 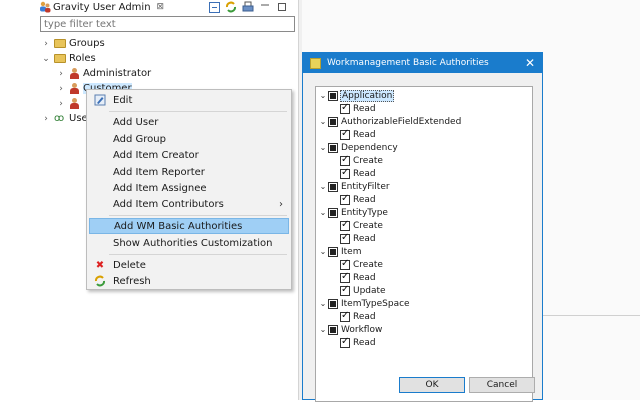 What do you see at coordinates (72, 43) in the screenshot?
I see `tree-item-groups: › Groups` at bounding box center [72, 43].